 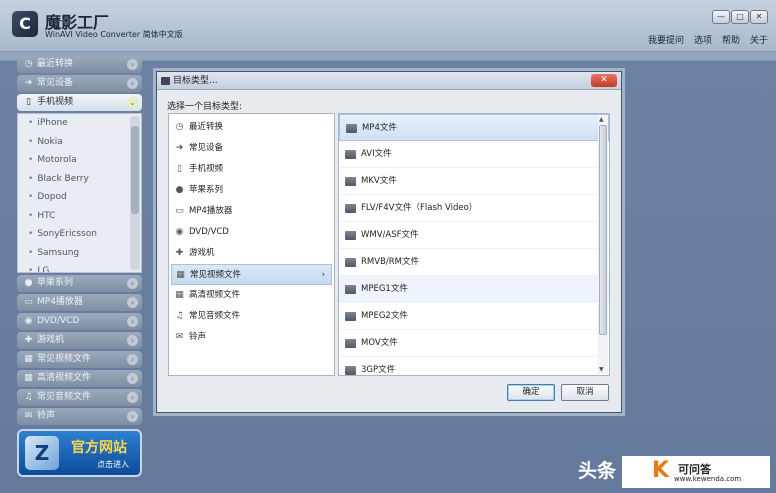 What do you see at coordinates (79, 416) in the screenshot?
I see `sidebar-item-ringtone: ✉ 铃声 ›` at bounding box center [79, 416].